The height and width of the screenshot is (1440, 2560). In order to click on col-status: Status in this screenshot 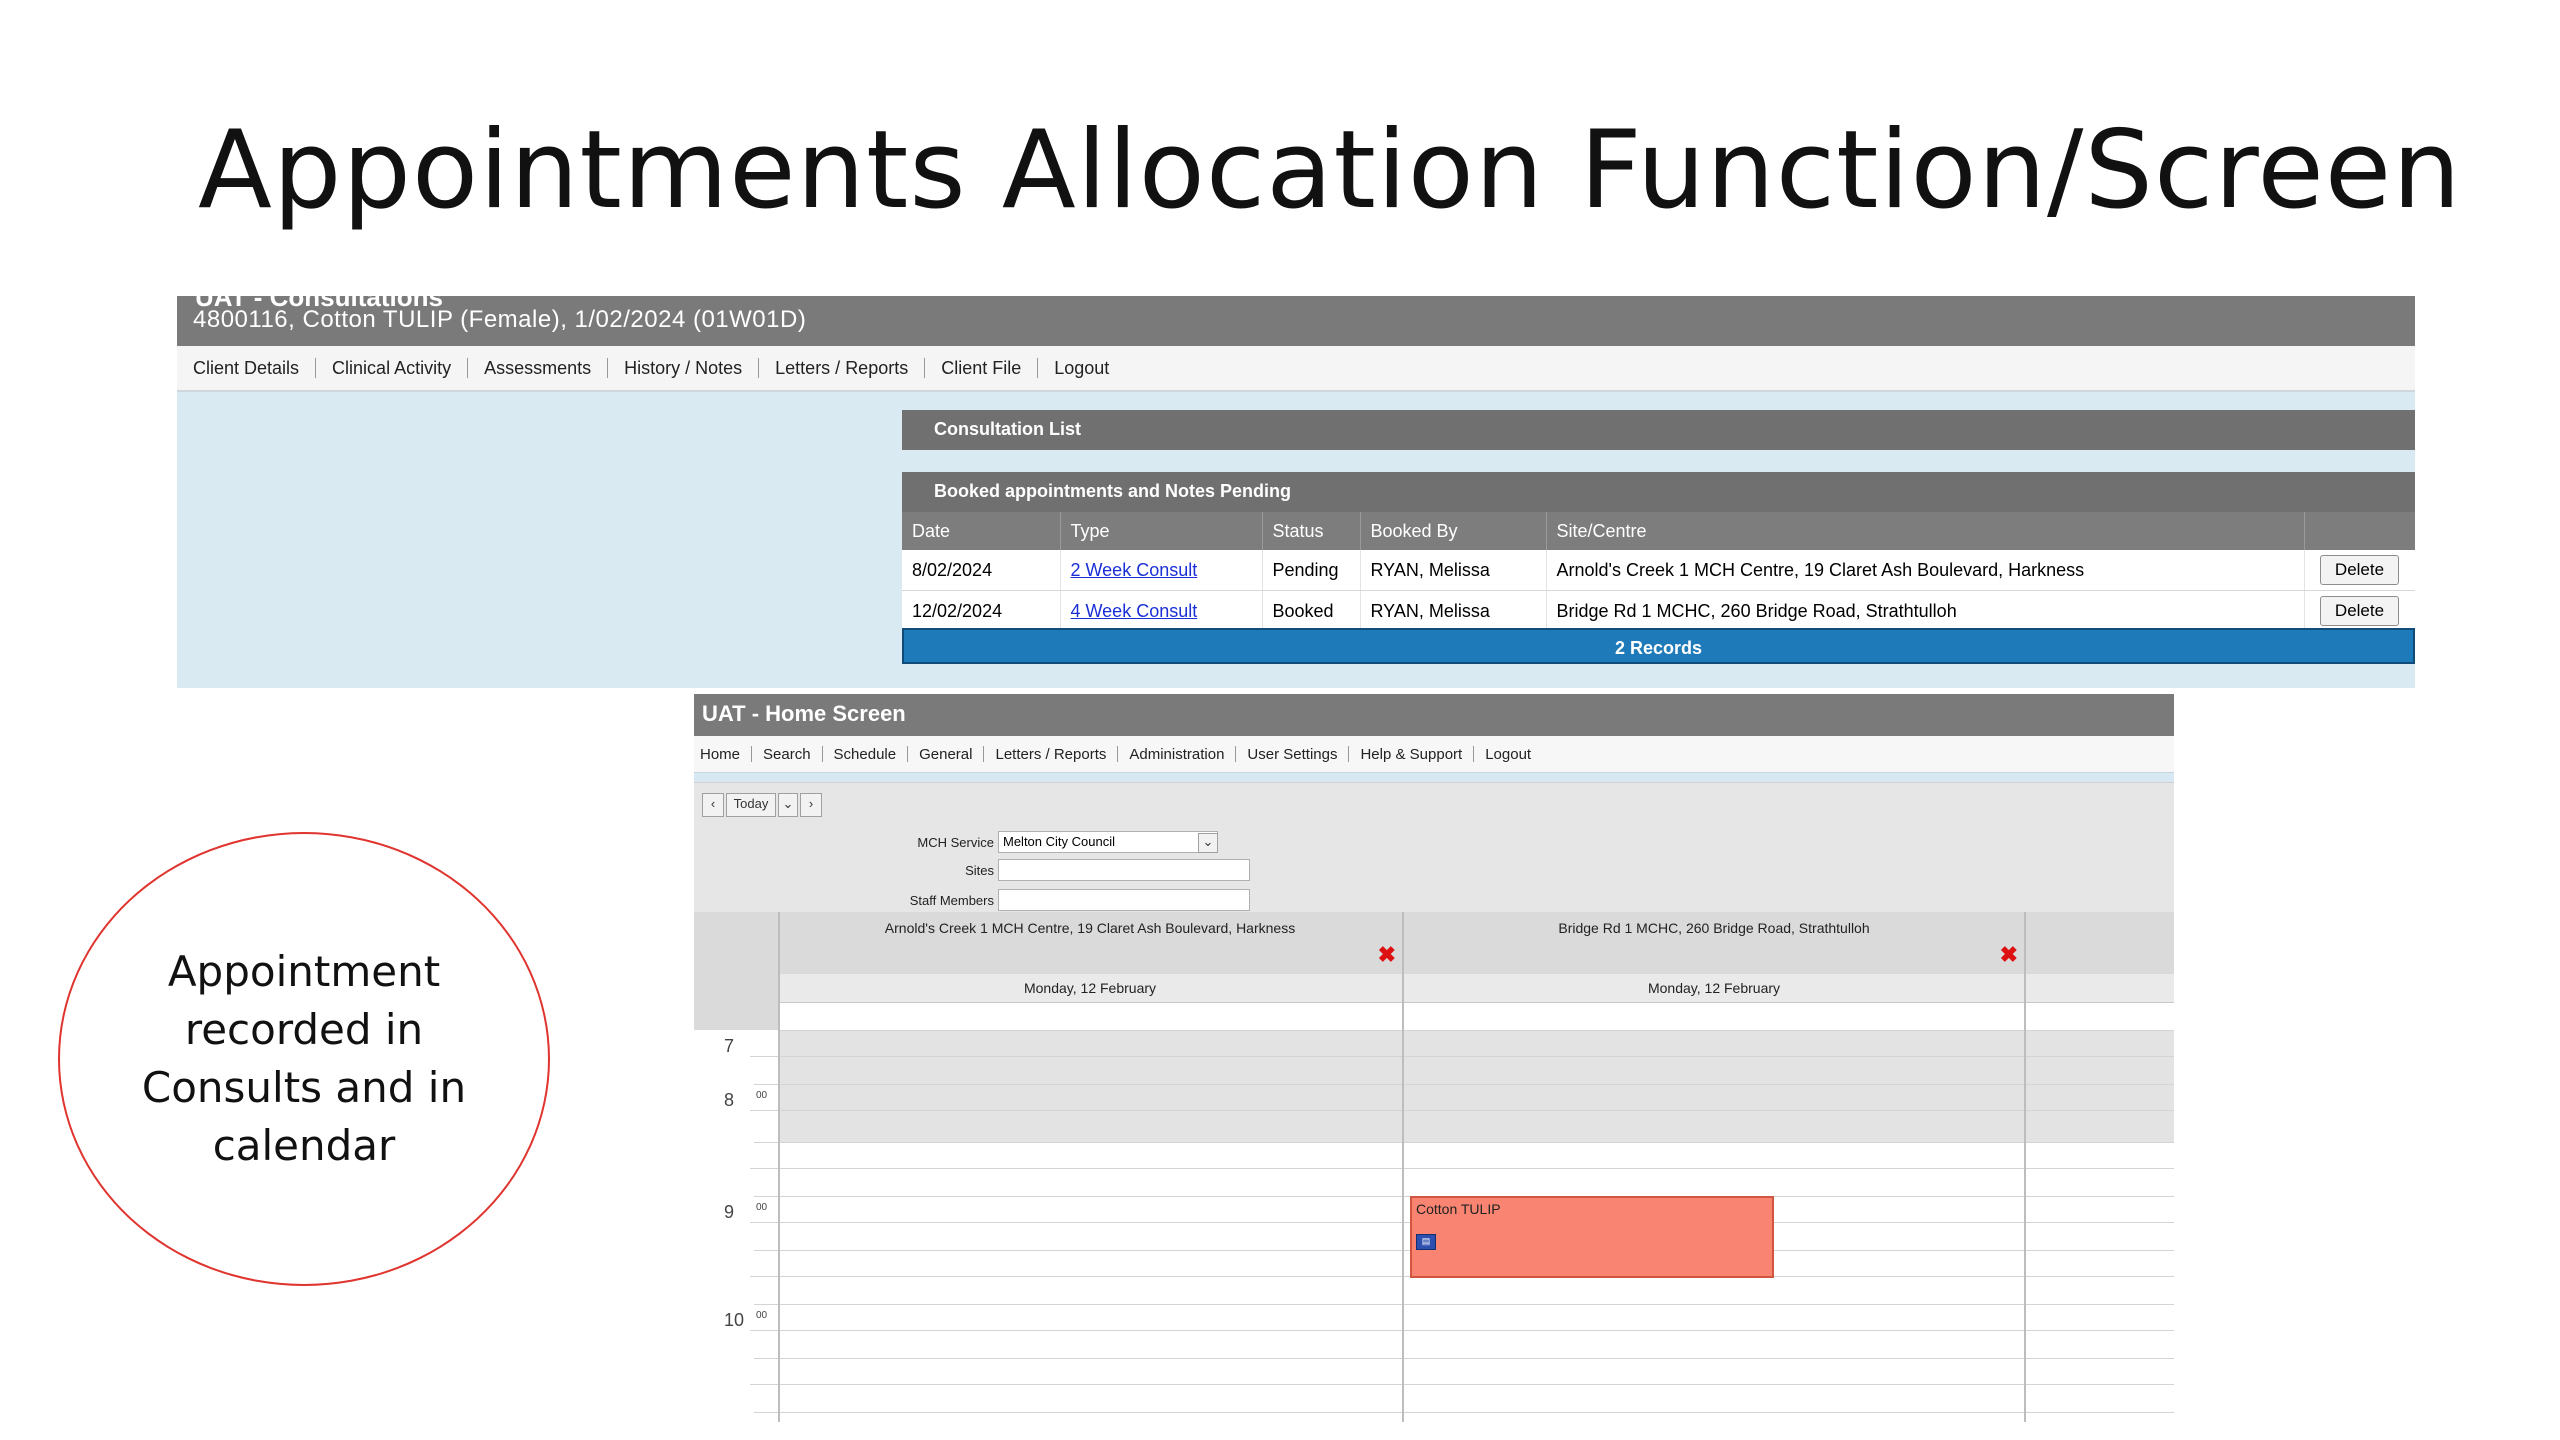, I will do `click(1311, 531)`.